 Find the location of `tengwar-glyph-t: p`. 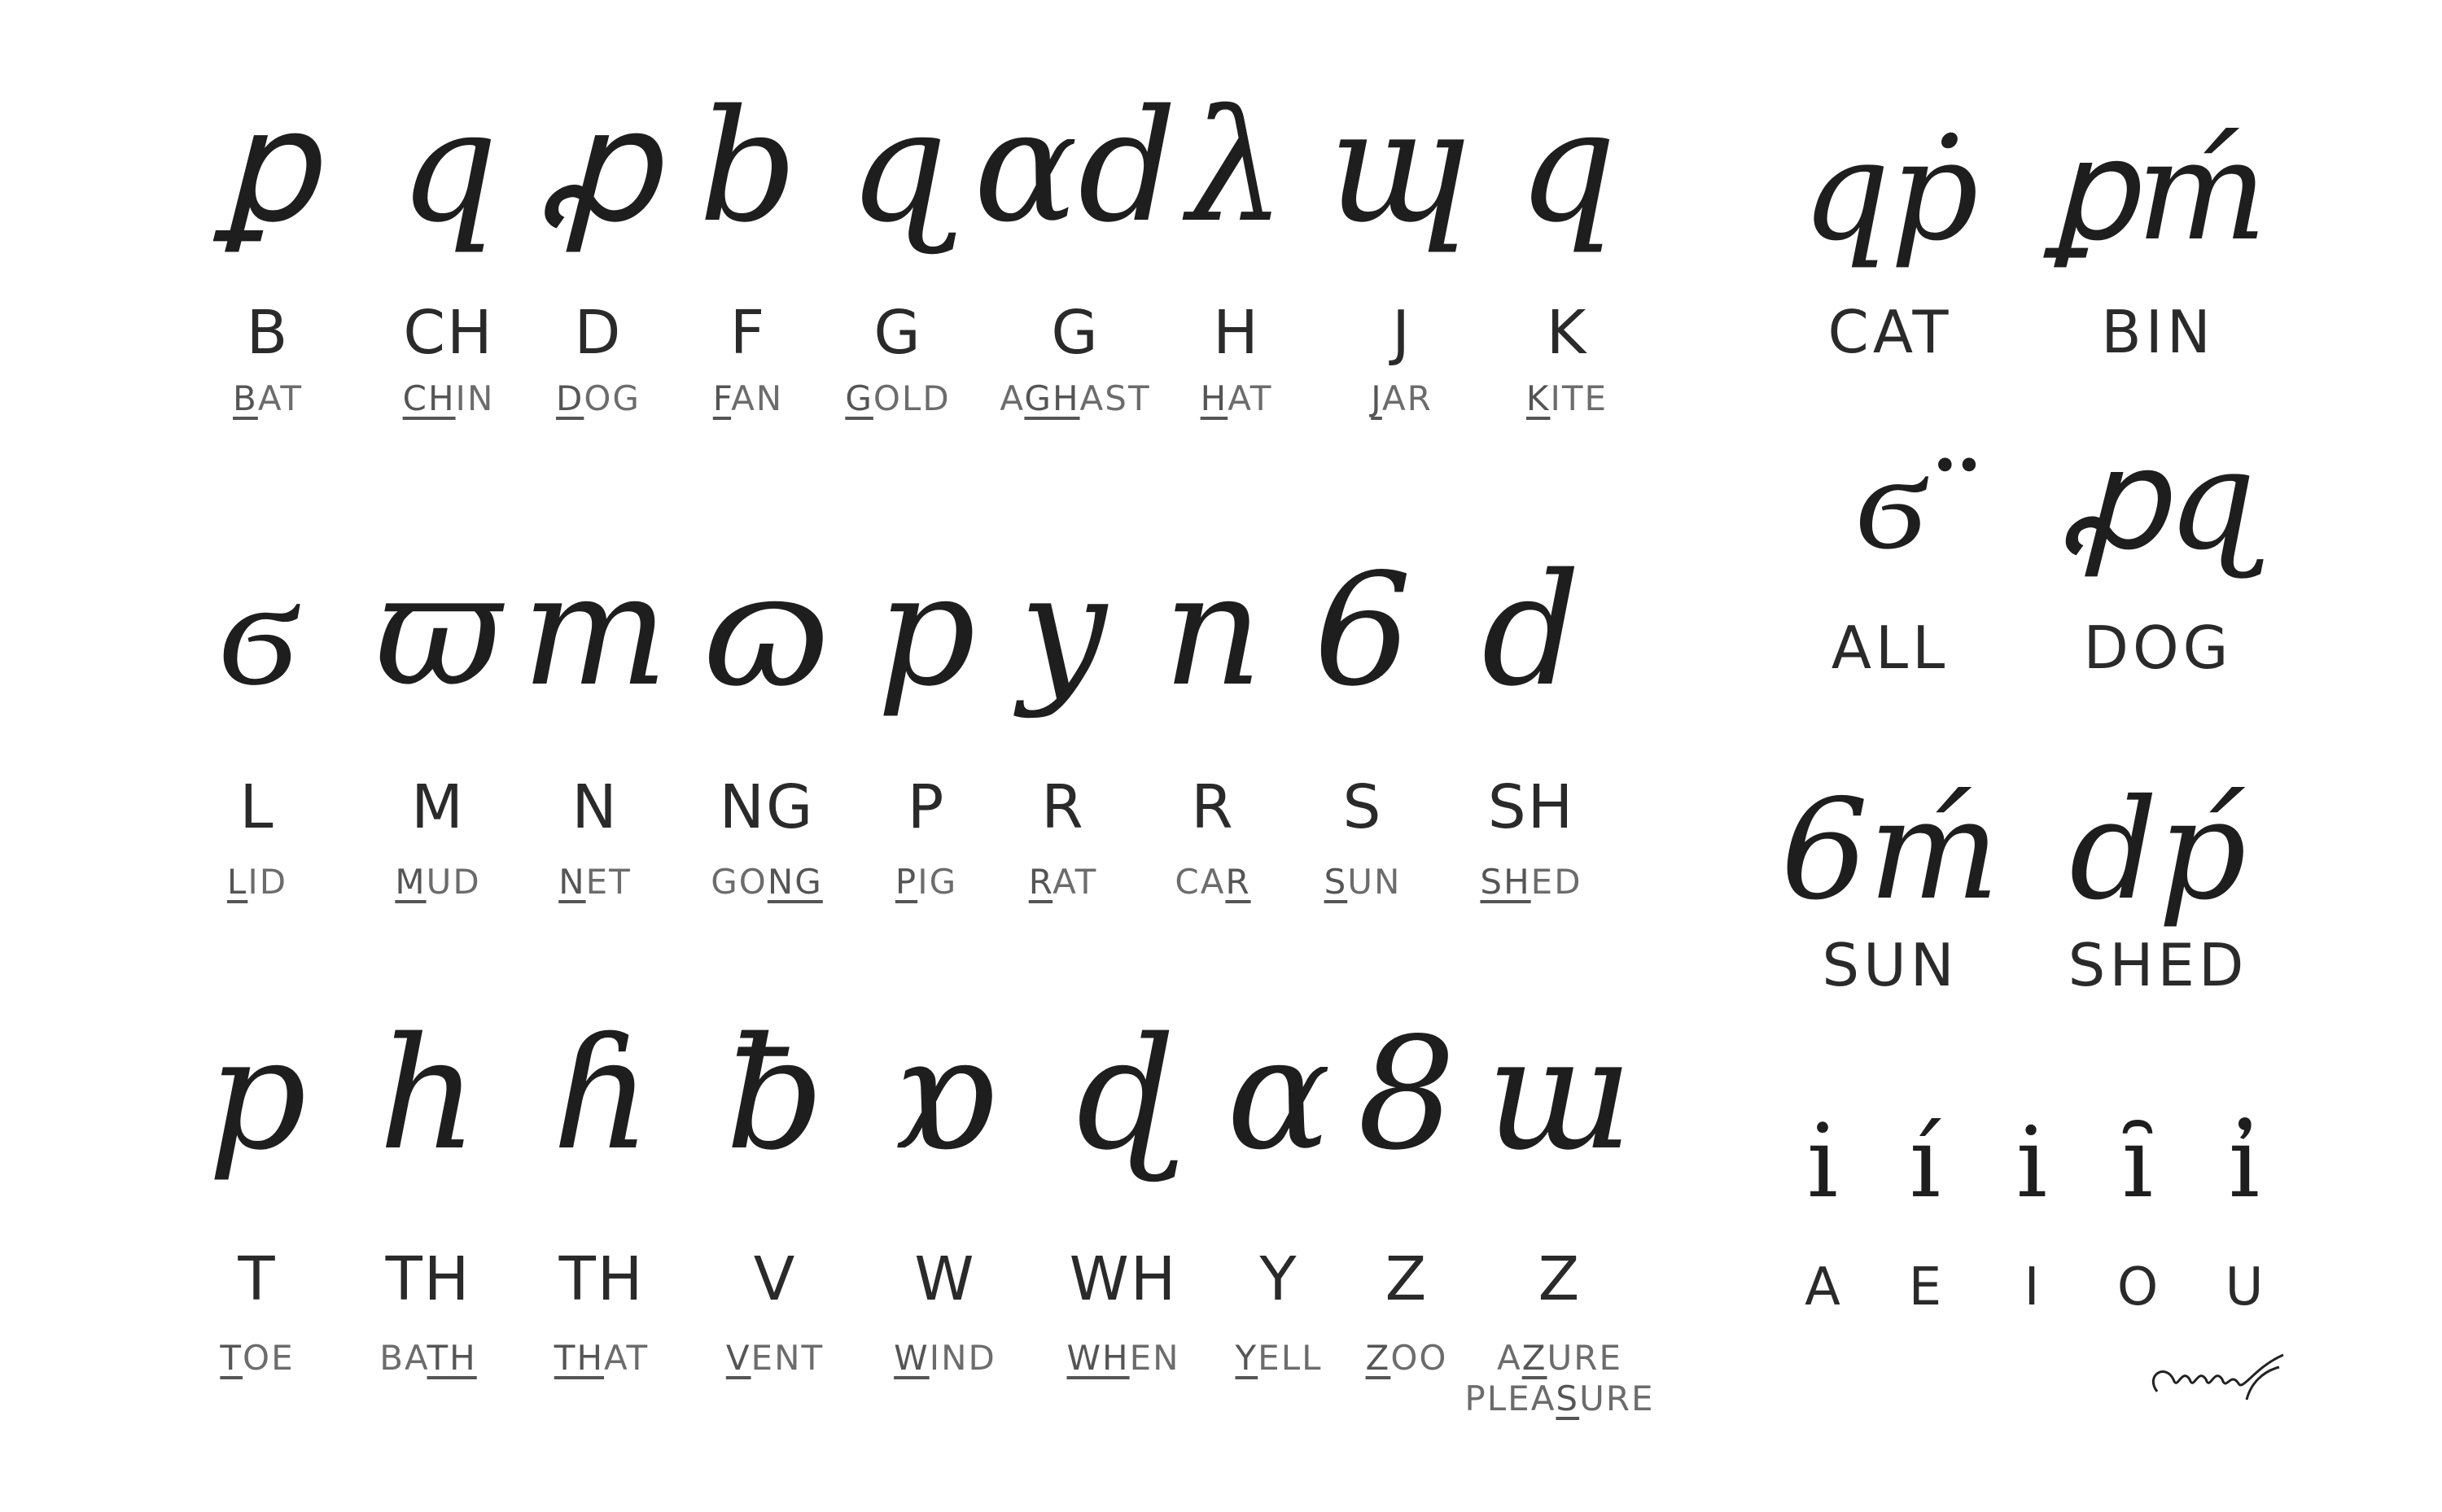

tengwar-glyph-t: p is located at coordinates (257, 1094).